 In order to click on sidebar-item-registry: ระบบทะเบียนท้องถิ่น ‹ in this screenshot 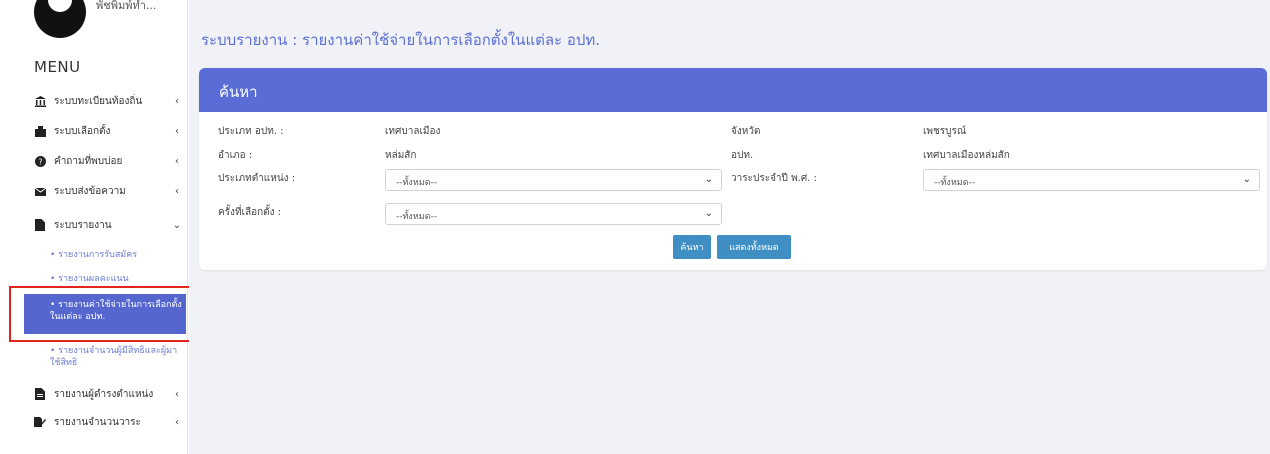, I will do `click(108, 101)`.